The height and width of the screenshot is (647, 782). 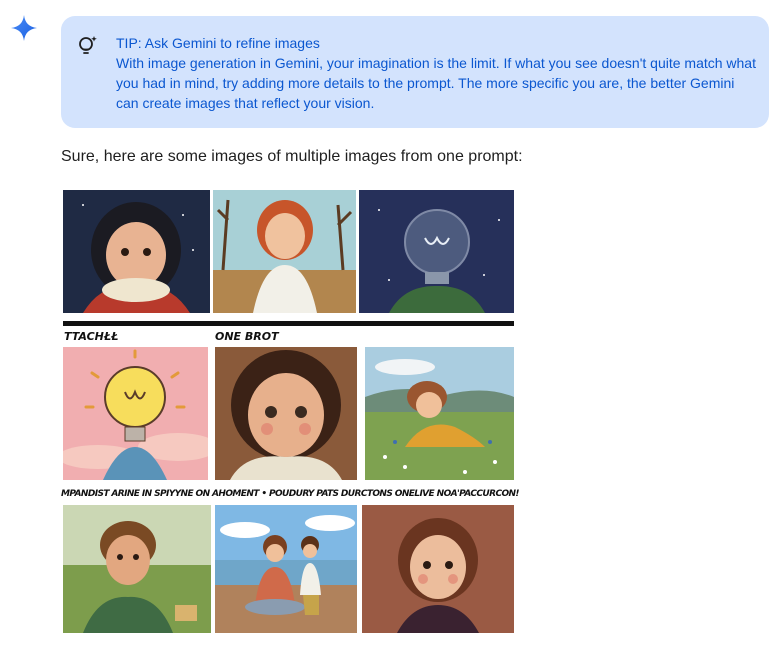 I want to click on image-girl-portrait, so click(x=438, y=569).